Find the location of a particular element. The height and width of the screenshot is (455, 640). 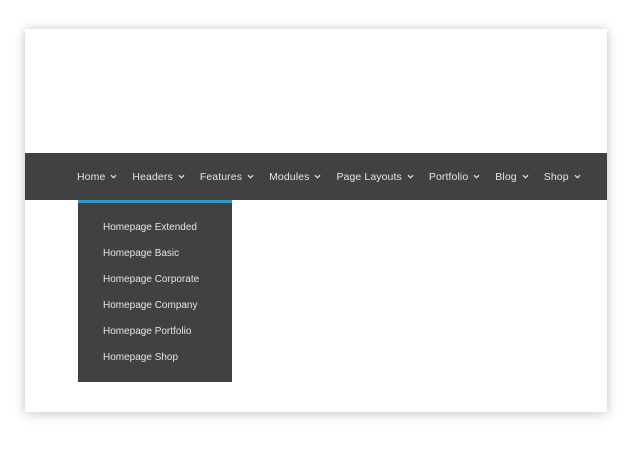

nav-item-headers: Headers is located at coordinates (158, 176).